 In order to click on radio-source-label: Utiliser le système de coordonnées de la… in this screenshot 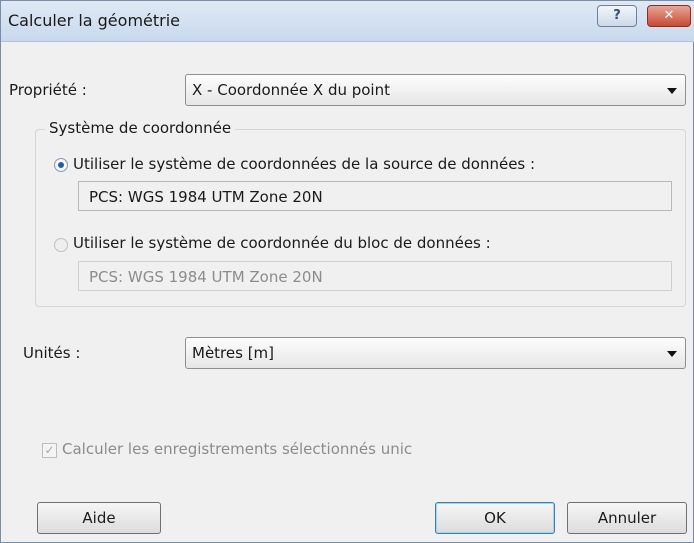, I will do `click(304, 164)`.